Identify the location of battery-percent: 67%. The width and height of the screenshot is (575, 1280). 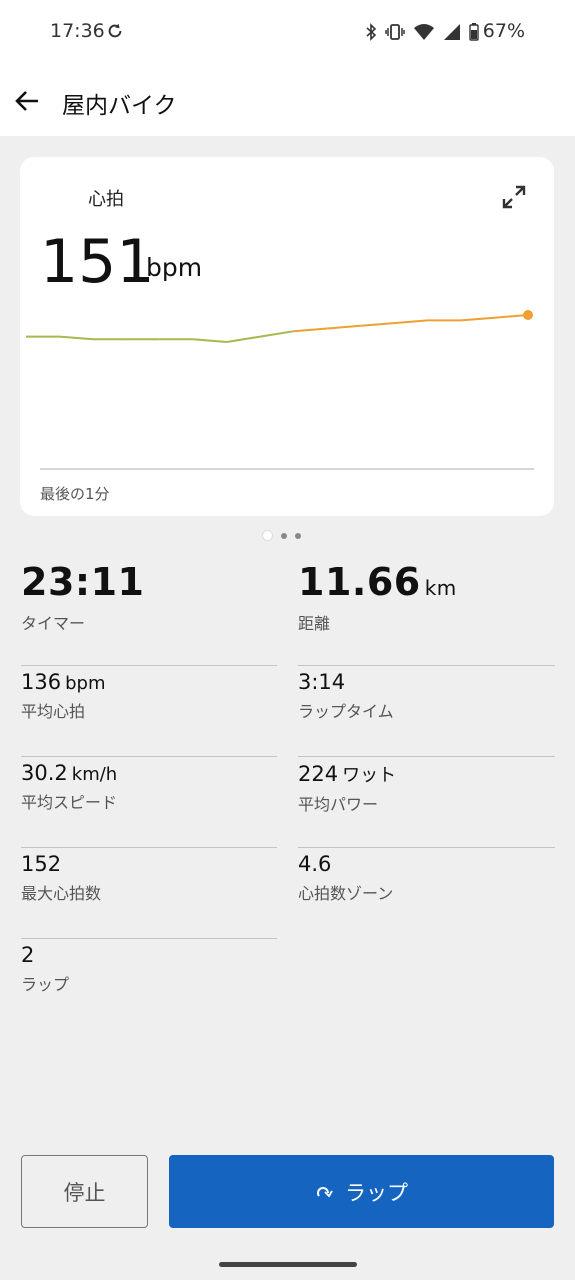
(503, 31).